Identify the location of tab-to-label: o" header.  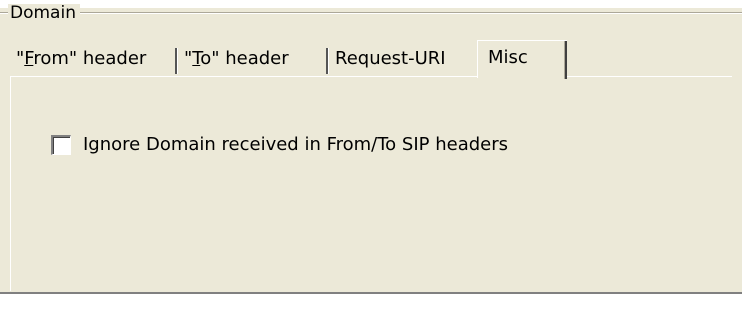
(244, 58).